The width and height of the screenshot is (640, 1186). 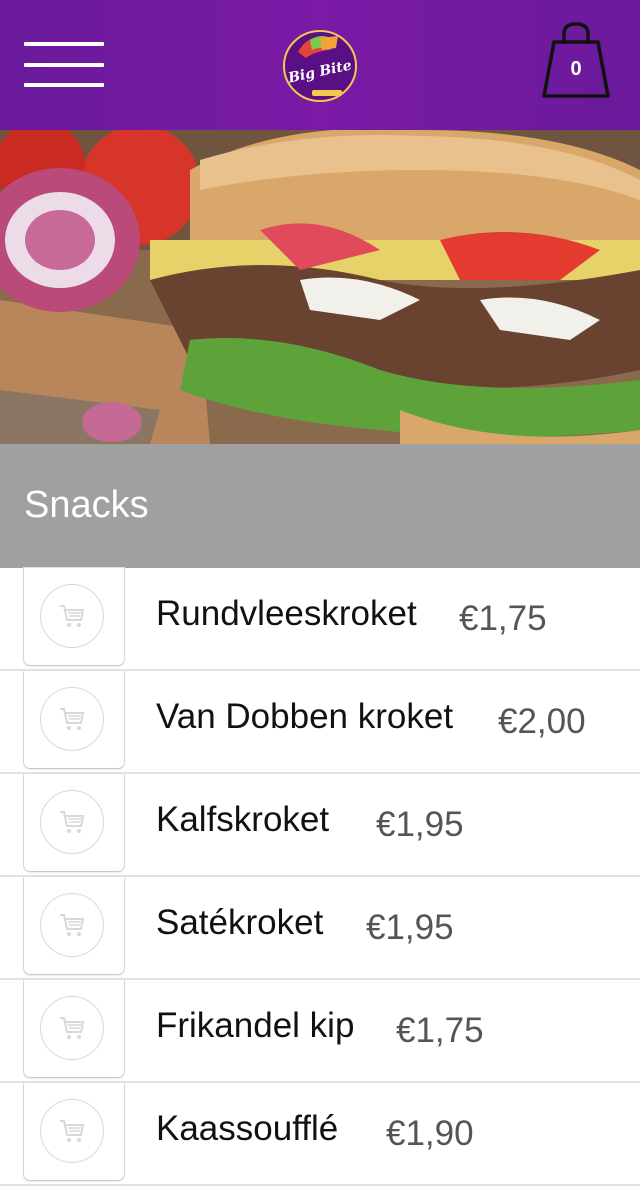 I want to click on product-row: Satékroket €1,95, so click(x=320, y=928).